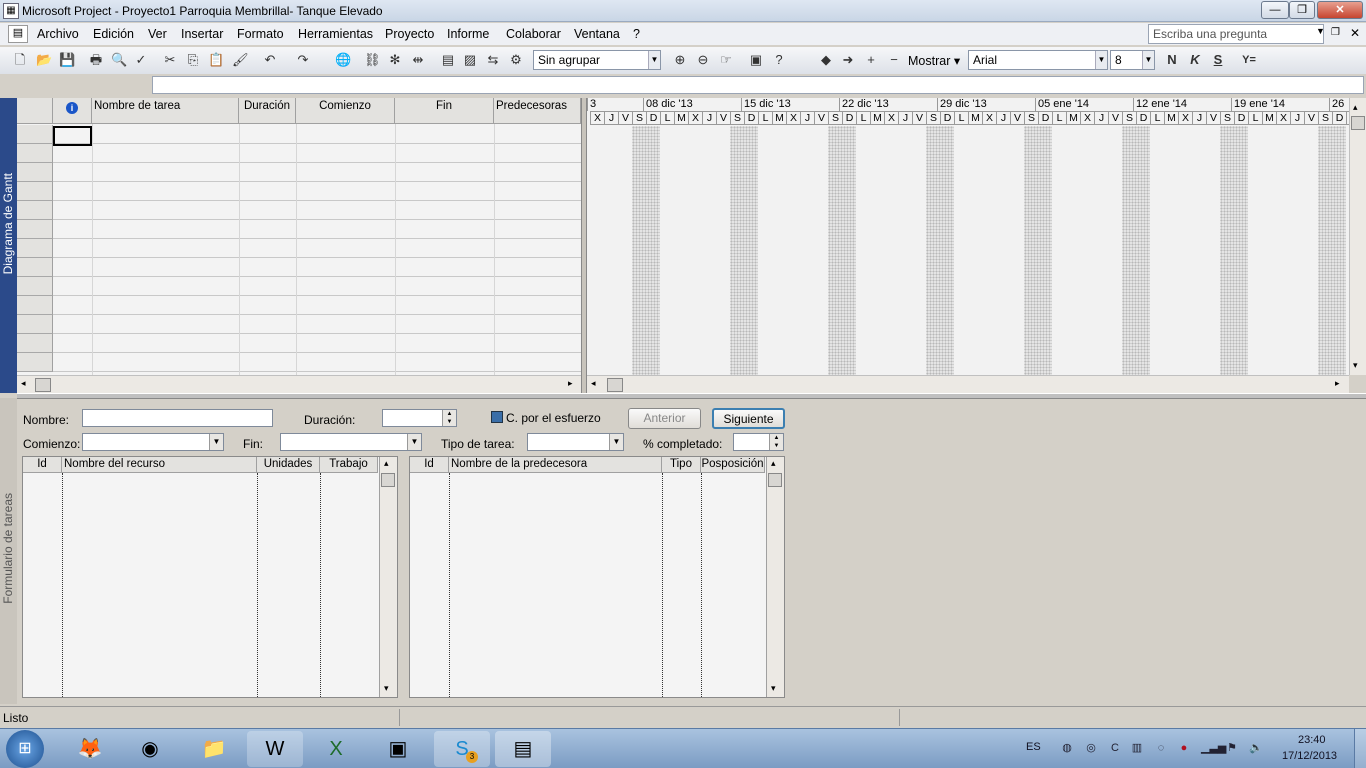 The width and height of the screenshot is (1366, 768). What do you see at coordinates (493, 60) in the screenshot?
I see `assign-resources-icon: ⇆` at bounding box center [493, 60].